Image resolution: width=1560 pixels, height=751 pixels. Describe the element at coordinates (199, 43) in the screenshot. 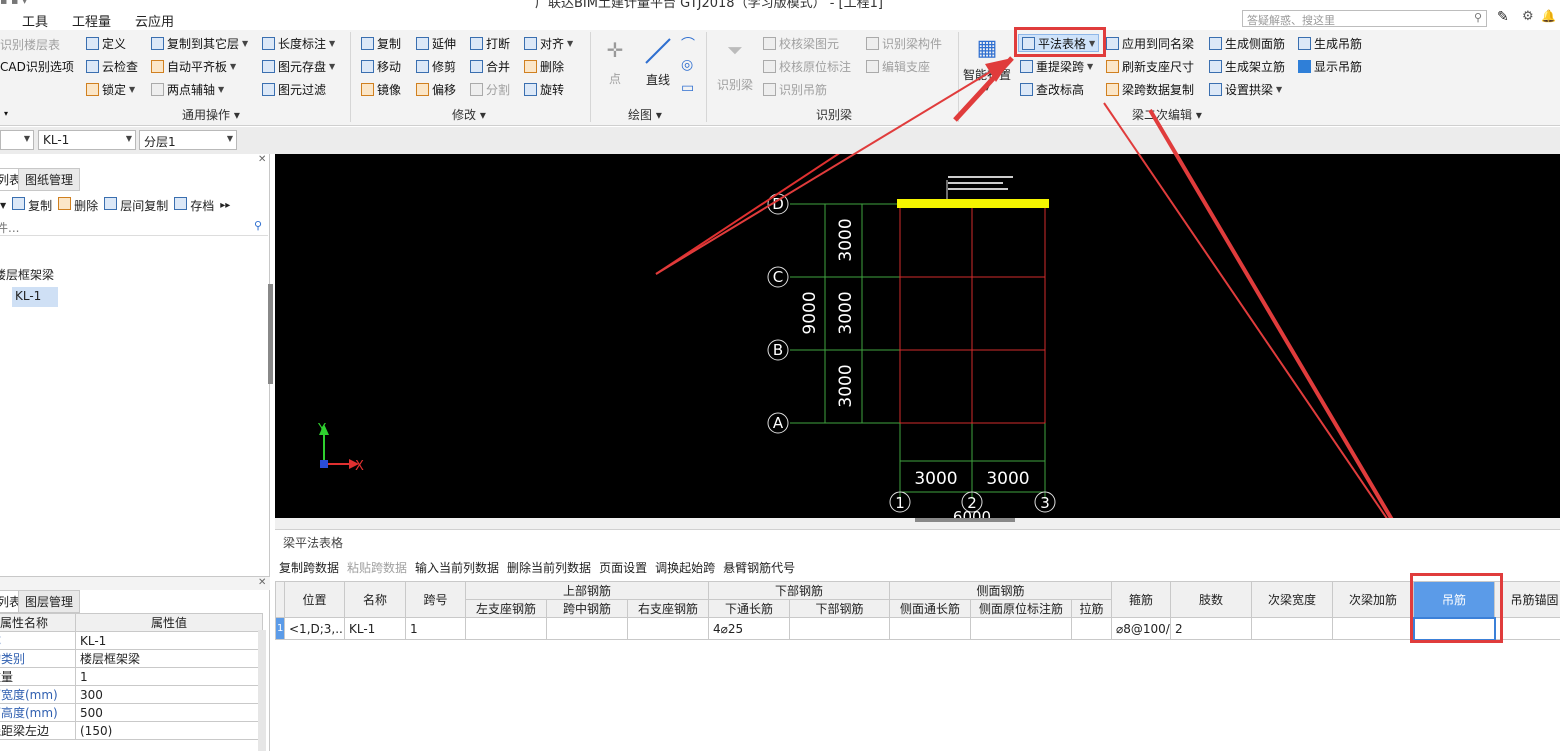

I see `copy-to-other-floor-button: 复制到其它层 ▼` at that location.